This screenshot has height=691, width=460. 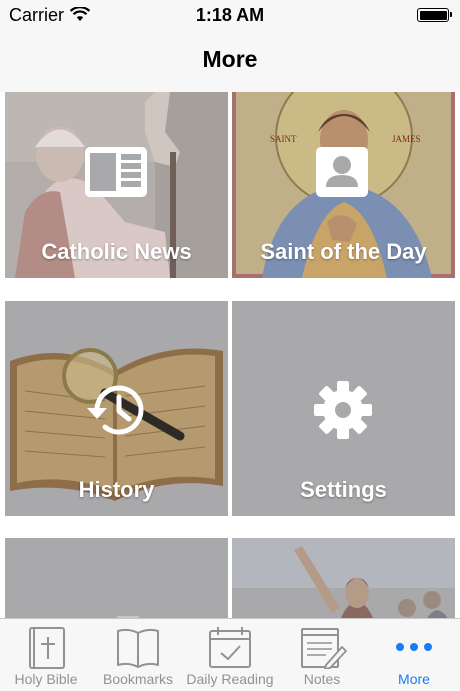 What do you see at coordinates (116, 251) in the screenshot?
I see `tile-label: Catholic News` at bounding box center [116, 251].